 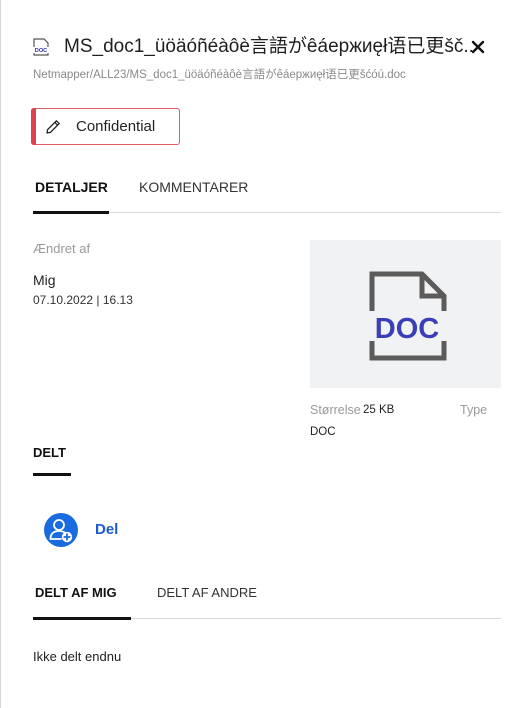 I want to click on doc-preview-label: DOC, so click(x=407, y=329).